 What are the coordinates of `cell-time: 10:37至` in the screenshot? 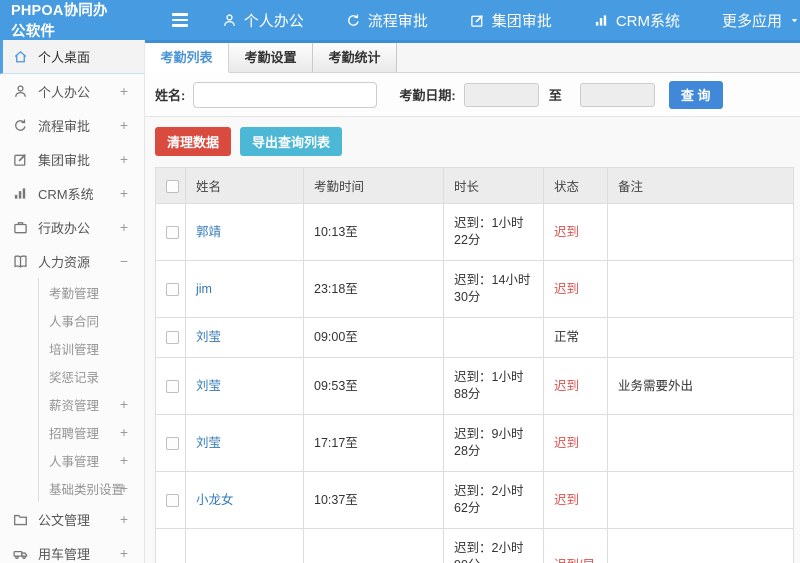 It's located at (373, 500).